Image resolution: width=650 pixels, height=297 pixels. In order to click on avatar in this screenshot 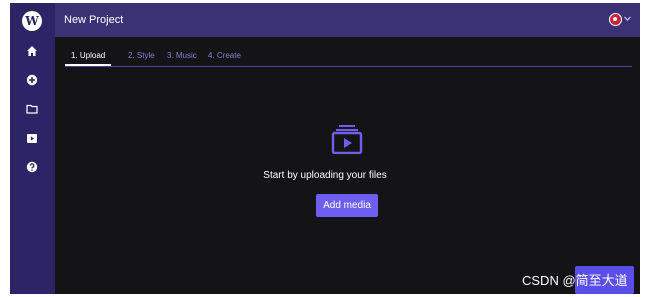, I will do `click(615, 19)`.